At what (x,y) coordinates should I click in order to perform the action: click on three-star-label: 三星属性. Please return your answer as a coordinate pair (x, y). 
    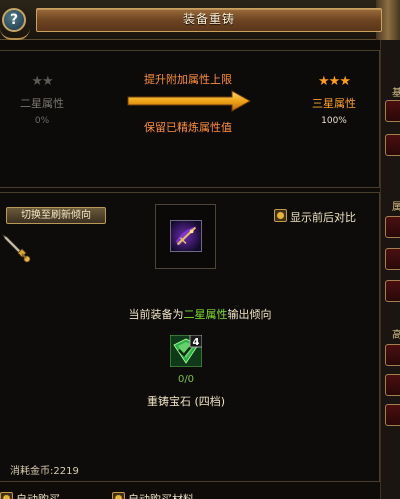
    Looking at the image, I should click on (334, 103).